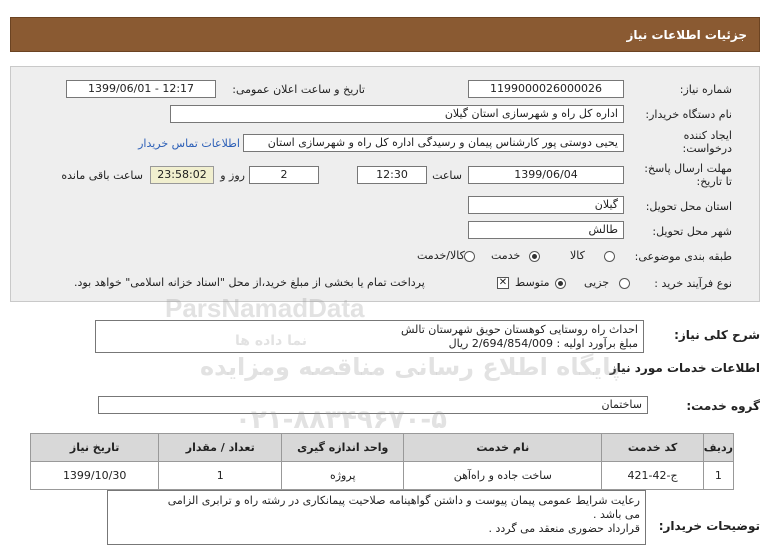 The image size is (770, 545). What do you see at coordinates (597, 282) in the screenshot?
I see `process-minor-label: جزیی` at bounding box center [597, 282].